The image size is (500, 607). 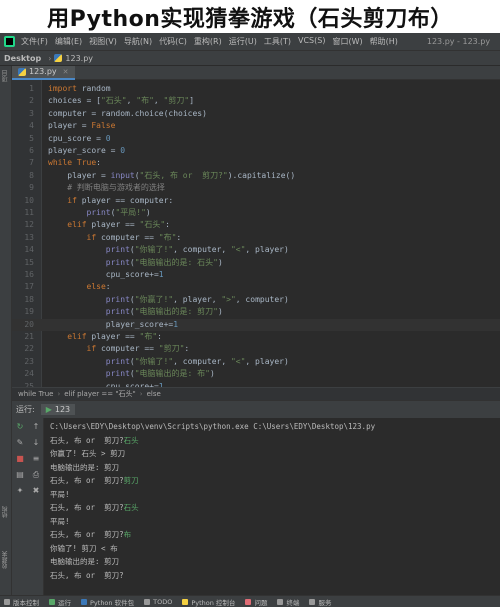 What do you see at coordinates (20, 427) in the screenshot?
I see `rerun-icon: ↻` at bounding box center [20, 427].